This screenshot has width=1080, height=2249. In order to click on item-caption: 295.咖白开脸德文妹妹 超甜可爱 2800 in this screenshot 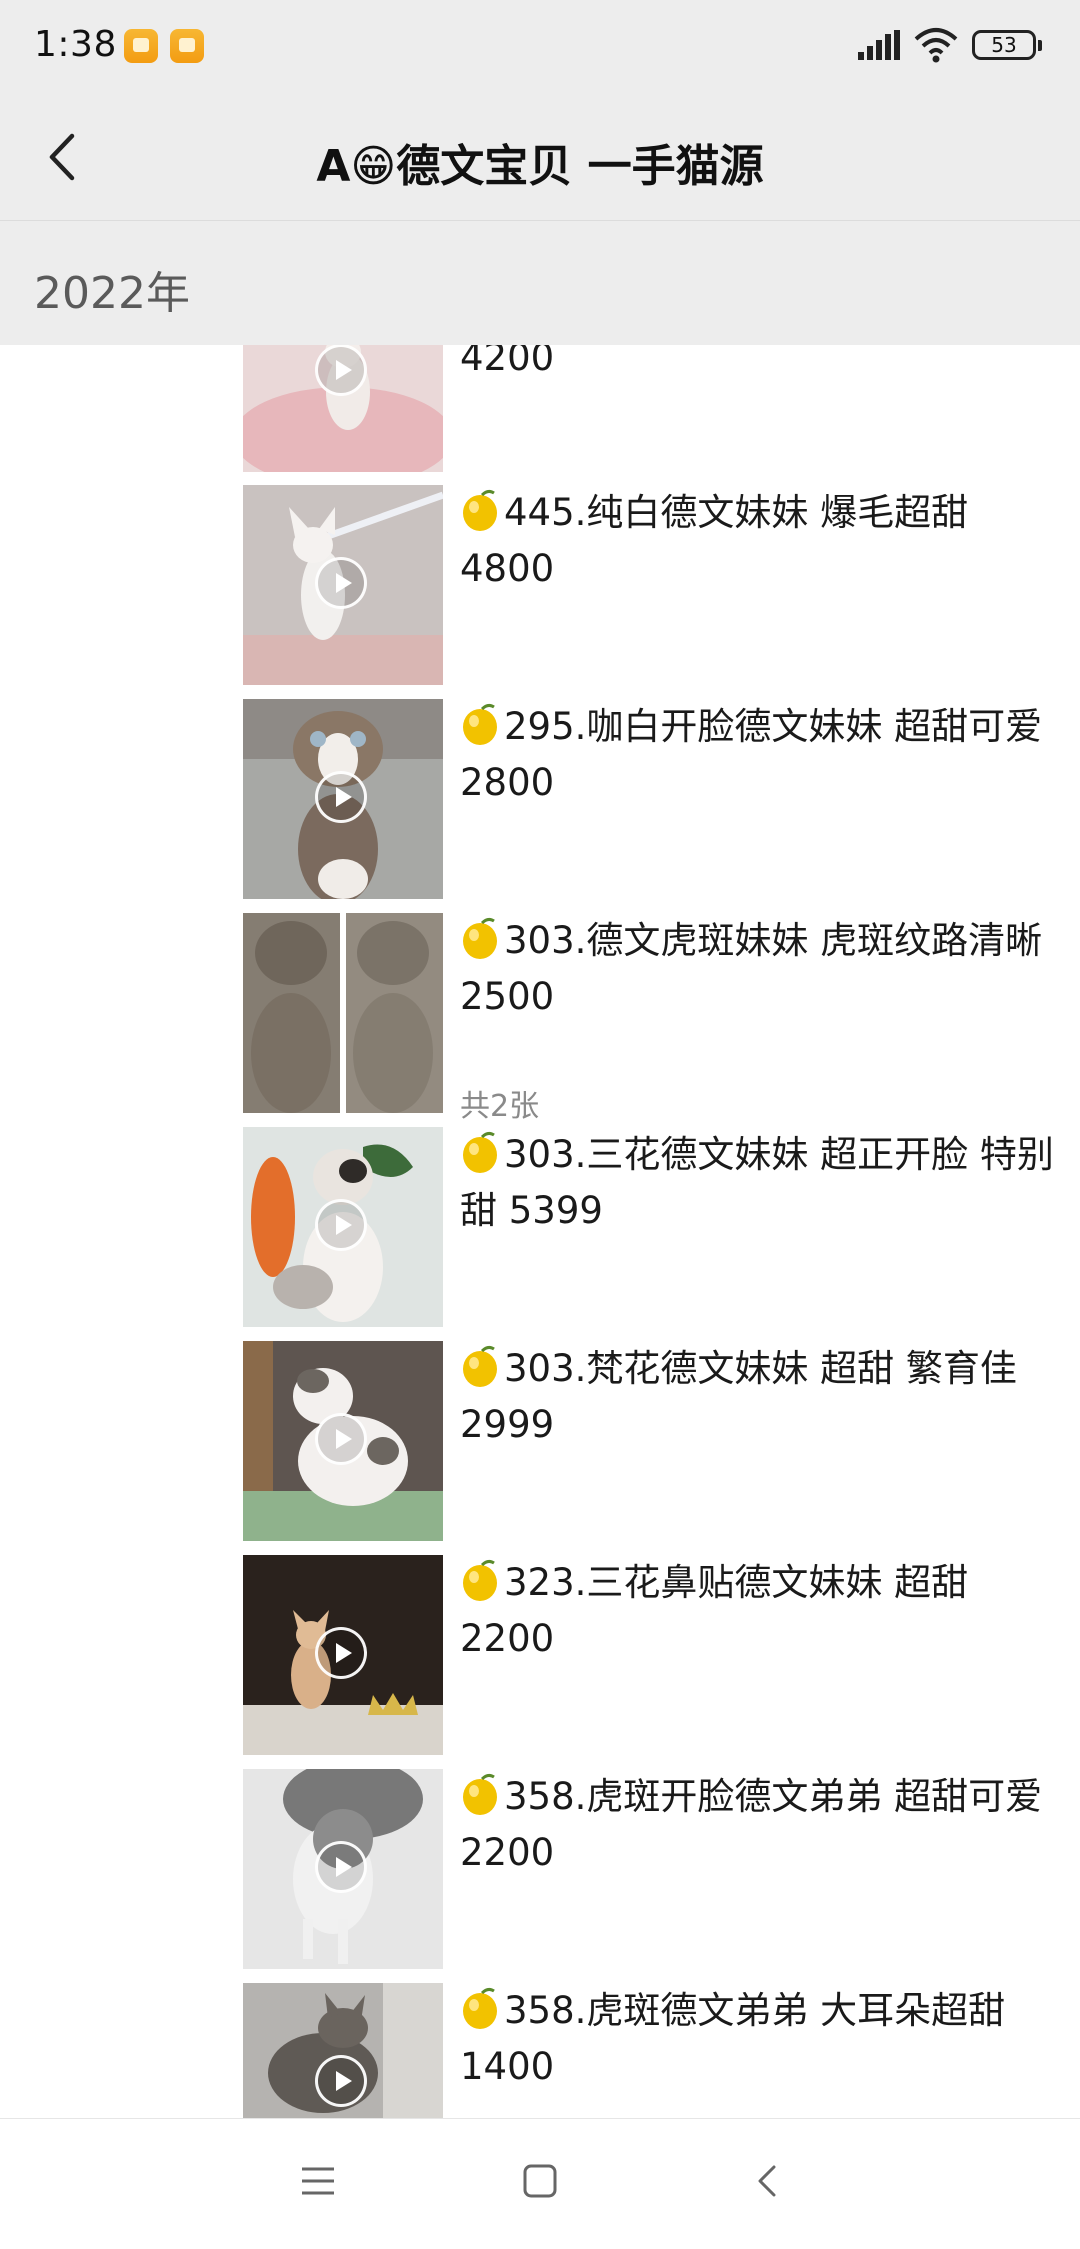, I will do `click(751, 753)`.